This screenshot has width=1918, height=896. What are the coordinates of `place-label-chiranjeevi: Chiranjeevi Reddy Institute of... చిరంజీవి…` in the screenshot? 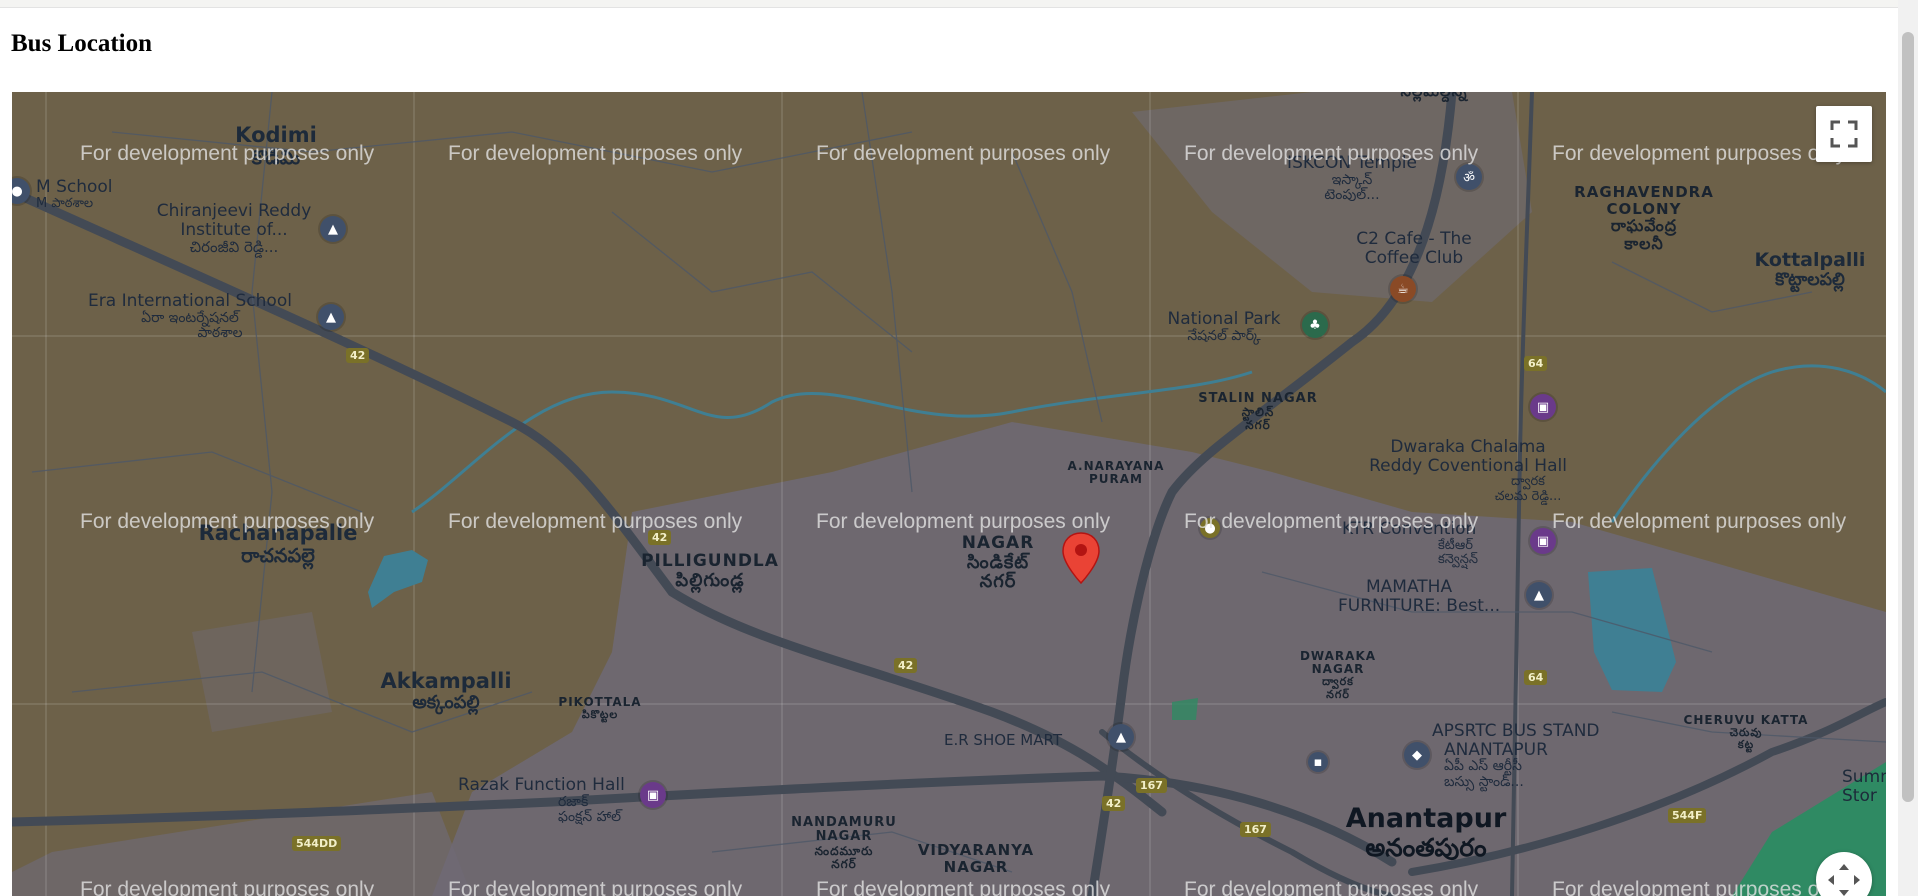 It's located at (234, 229).